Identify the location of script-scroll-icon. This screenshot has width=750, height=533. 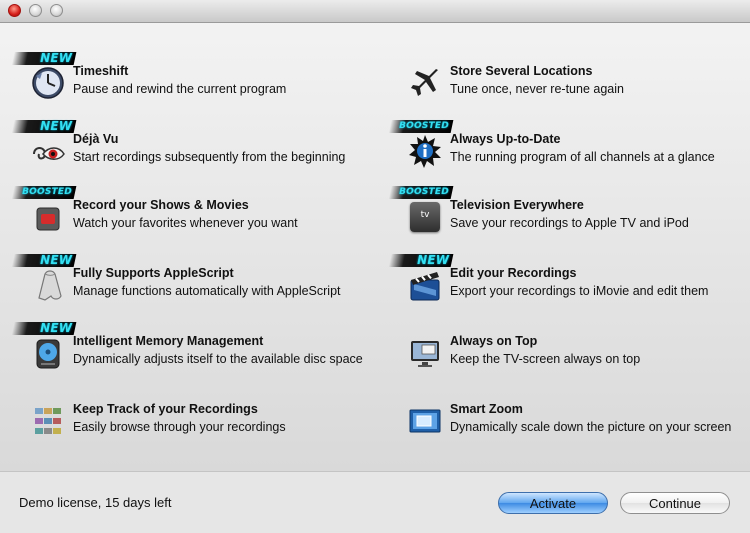
(50, 285).